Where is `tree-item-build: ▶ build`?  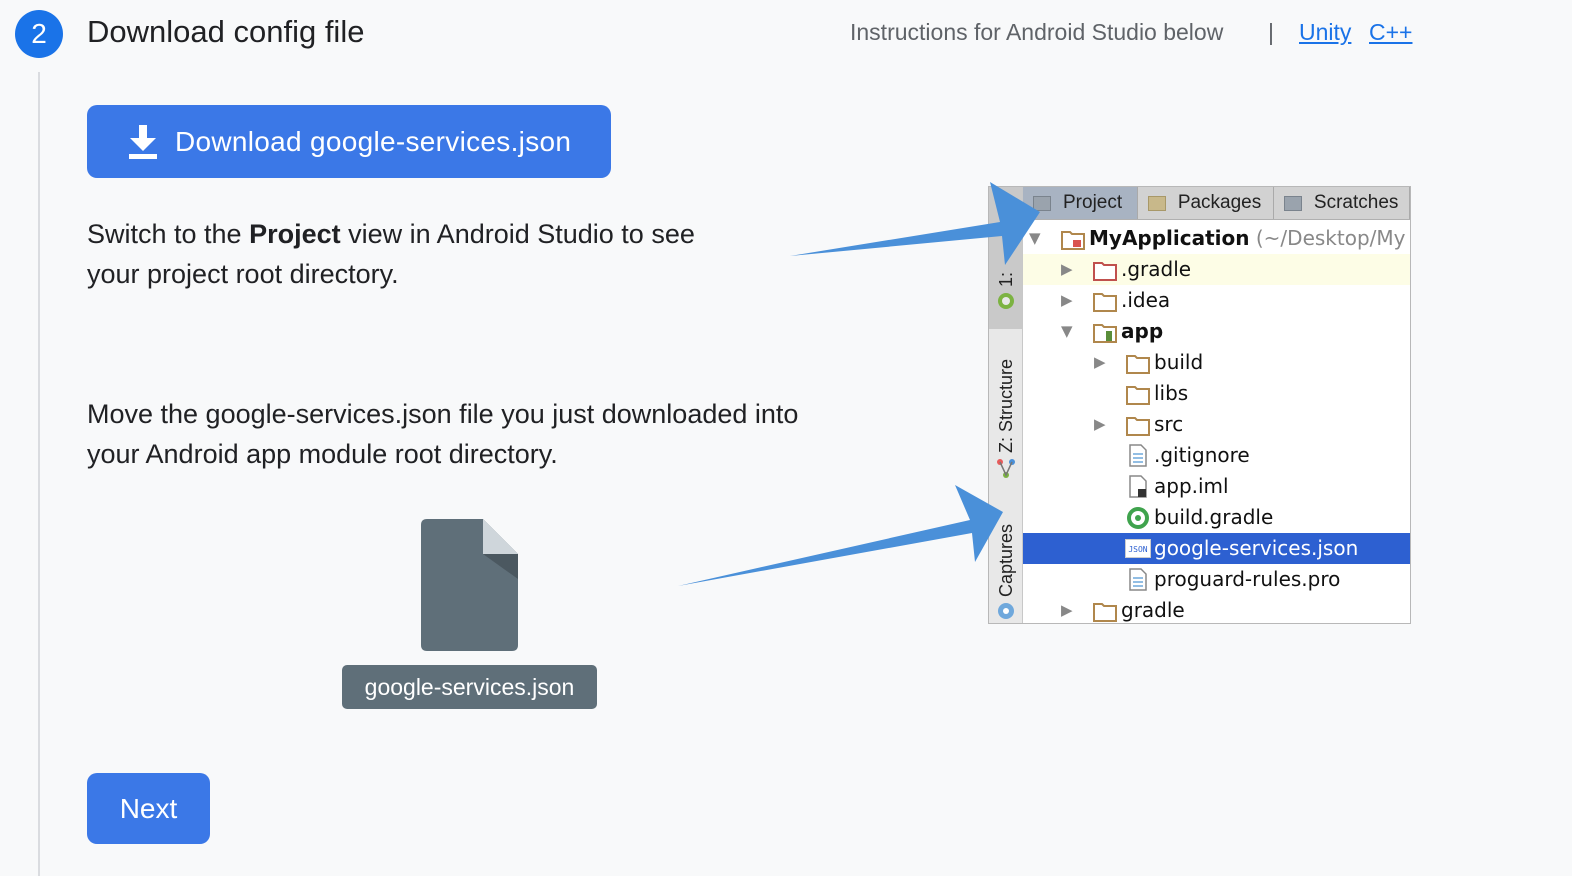 tree-item-build: ▶ build is located at coordinates (1216, 362).